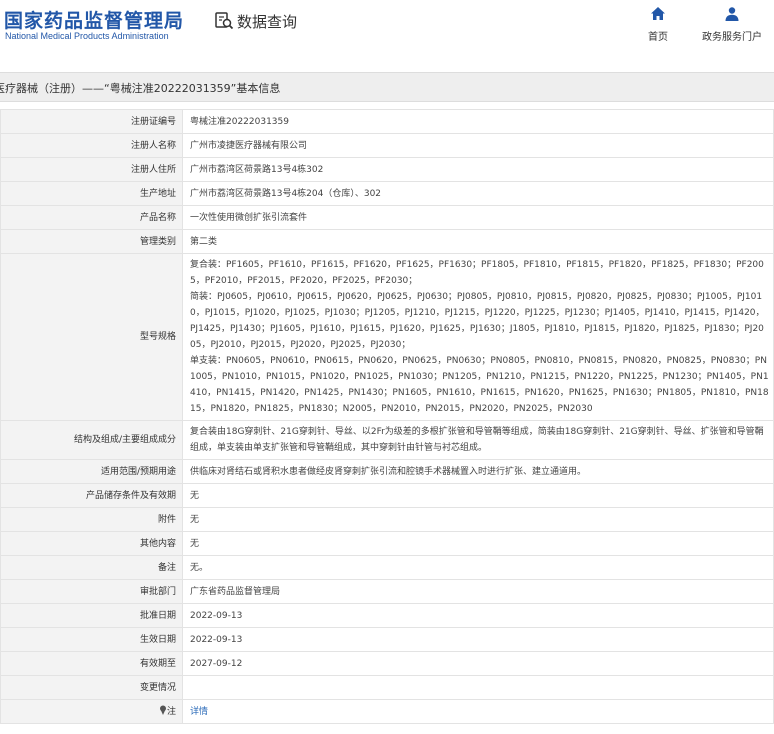 This screenshot has height=734, width=774. What do you see at coordinates (478, 591) in the screenshot?
I see `field-value: 广东省药品监督管理局` at bounding box center [478, 591].